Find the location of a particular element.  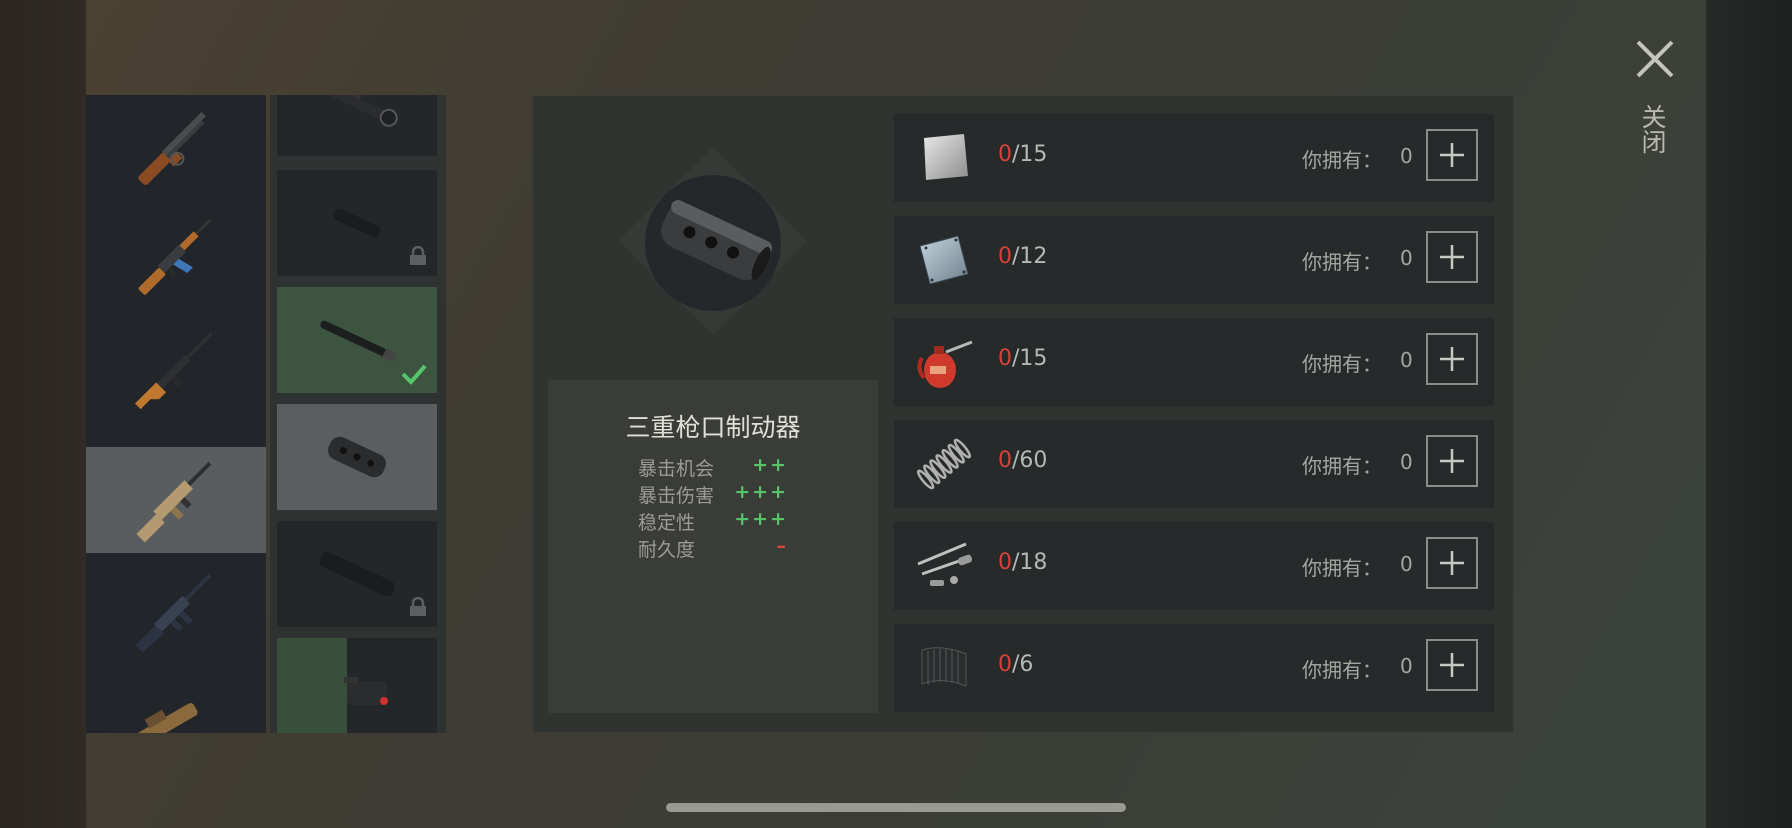

stat-row: 耐久度 – is located at coordinates (713, 548).